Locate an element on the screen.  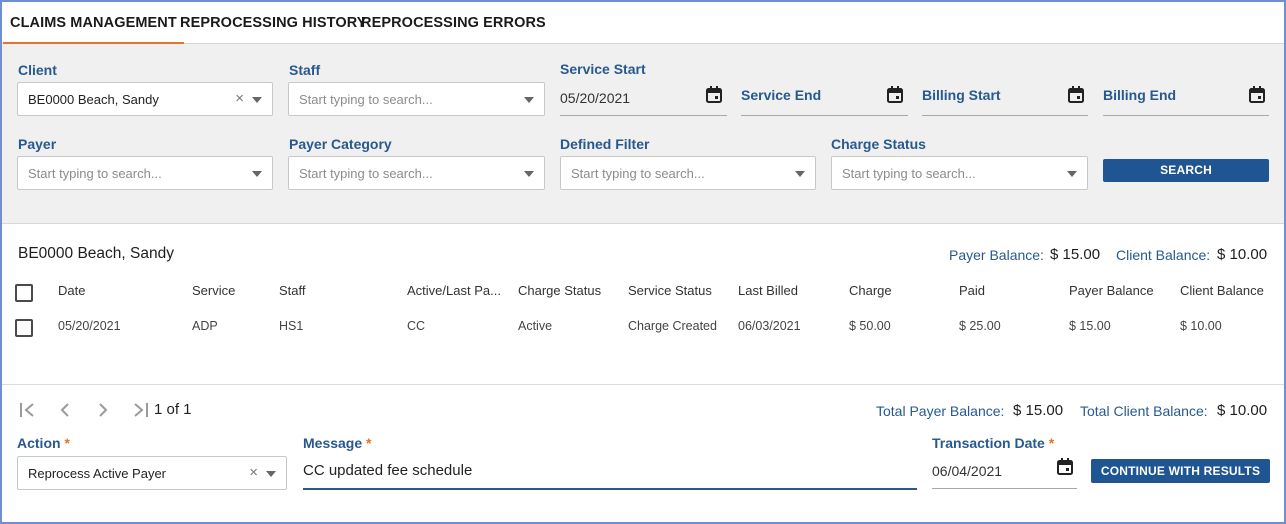
first-page-icon is located at coordinates (27, 410).